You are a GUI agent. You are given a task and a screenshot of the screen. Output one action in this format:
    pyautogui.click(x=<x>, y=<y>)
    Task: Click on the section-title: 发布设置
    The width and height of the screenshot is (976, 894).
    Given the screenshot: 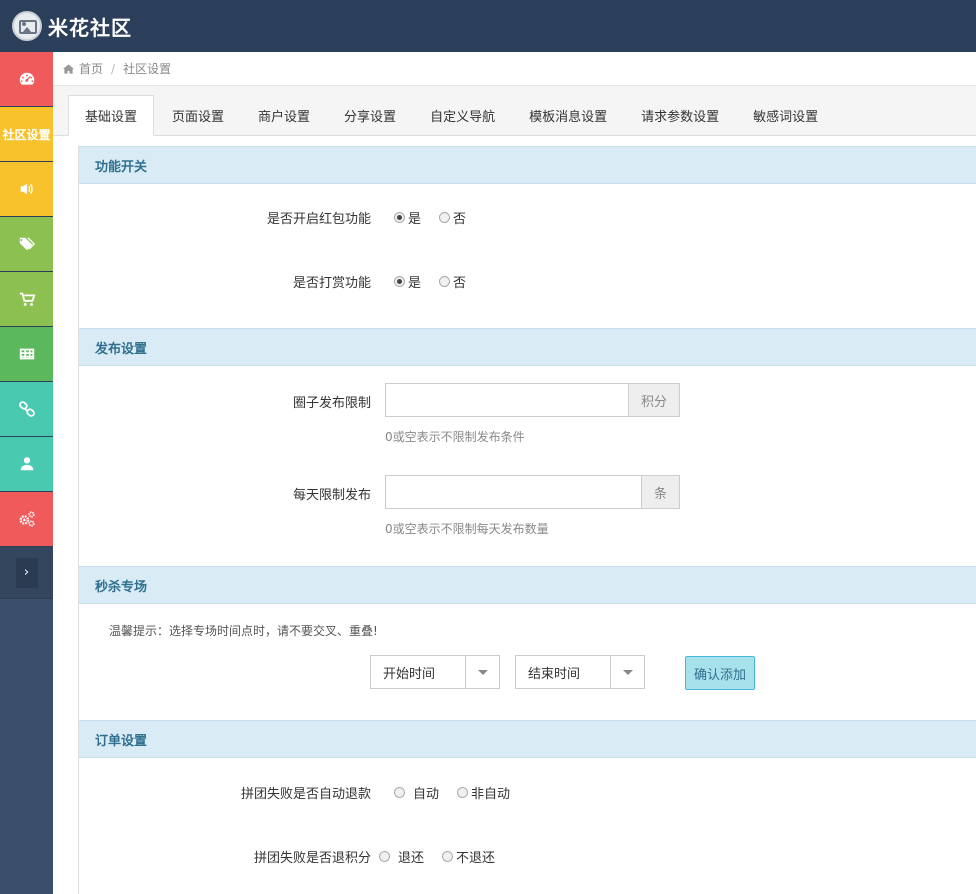 What is the action you would take?
    pyautogui.click(x=527, y=347)
    